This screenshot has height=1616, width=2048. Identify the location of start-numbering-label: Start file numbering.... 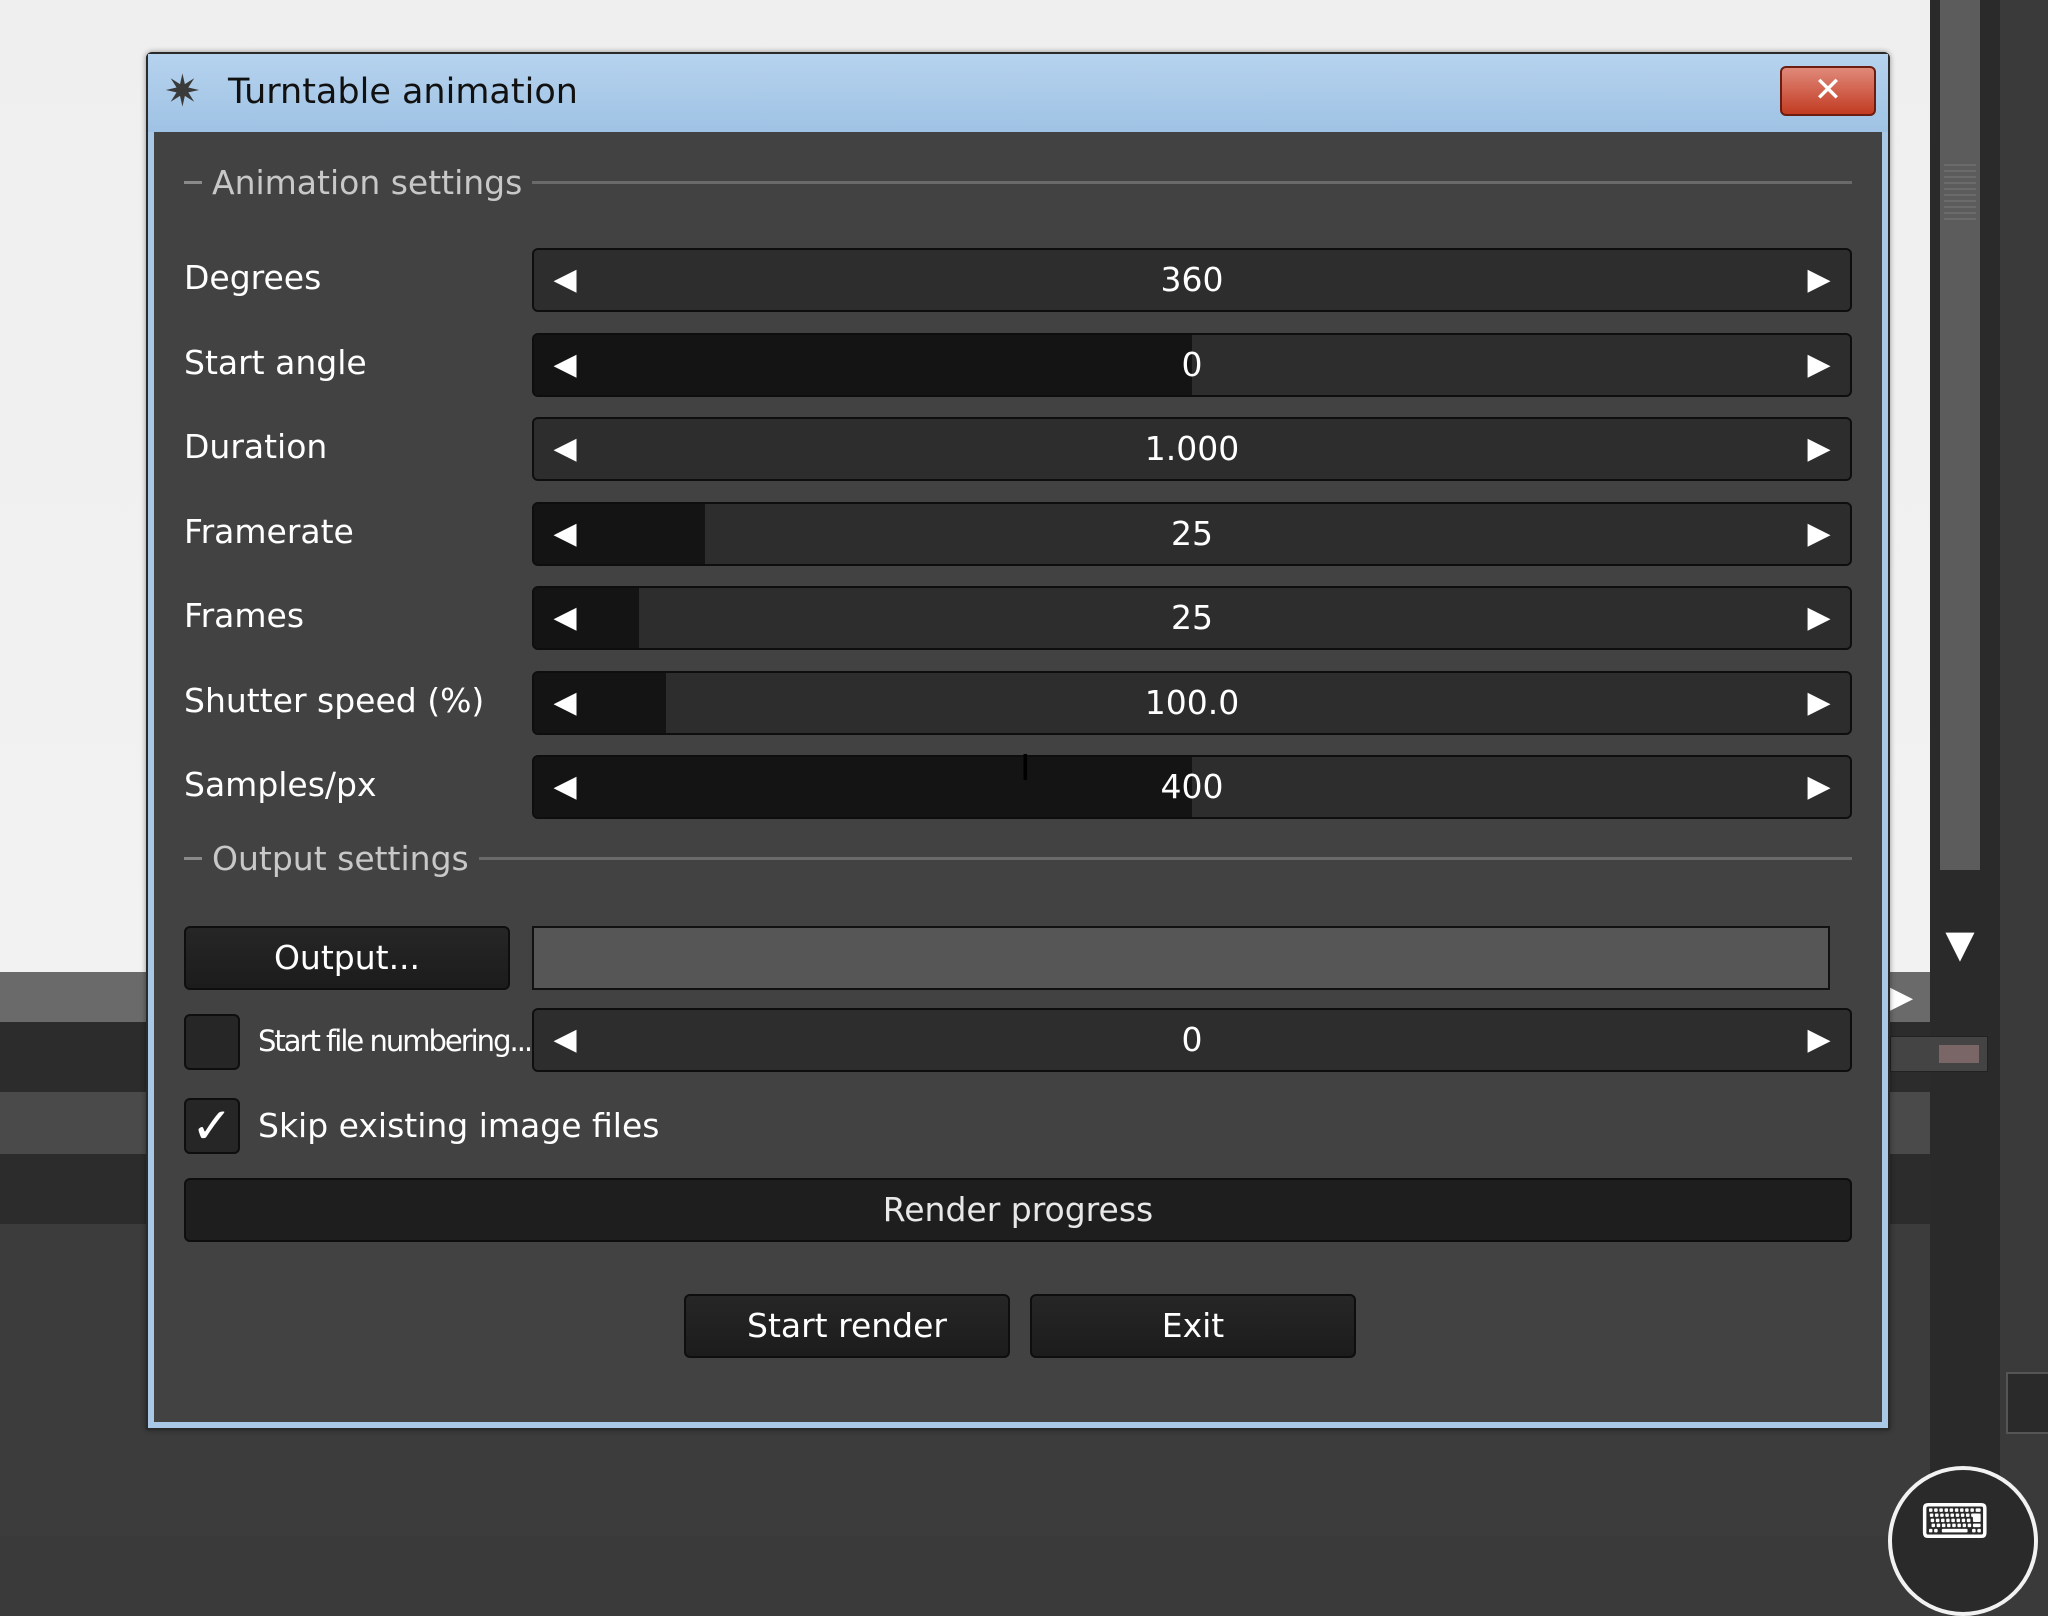
(395, 1041).